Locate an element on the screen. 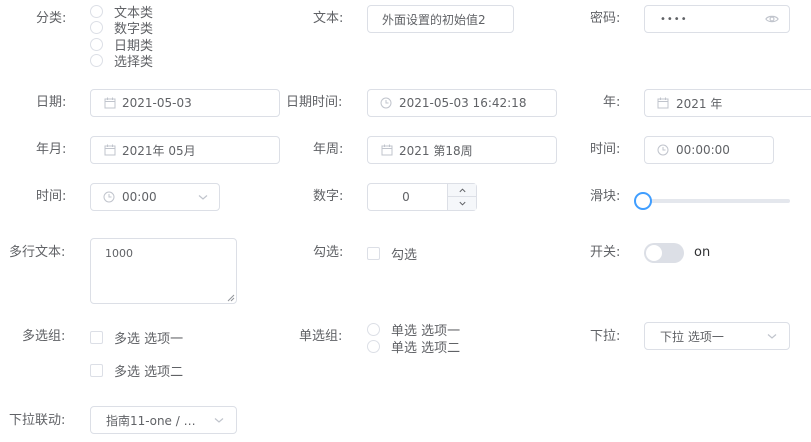  radio-option-1: 单选 选项一 is located at coordinates (413, 330).